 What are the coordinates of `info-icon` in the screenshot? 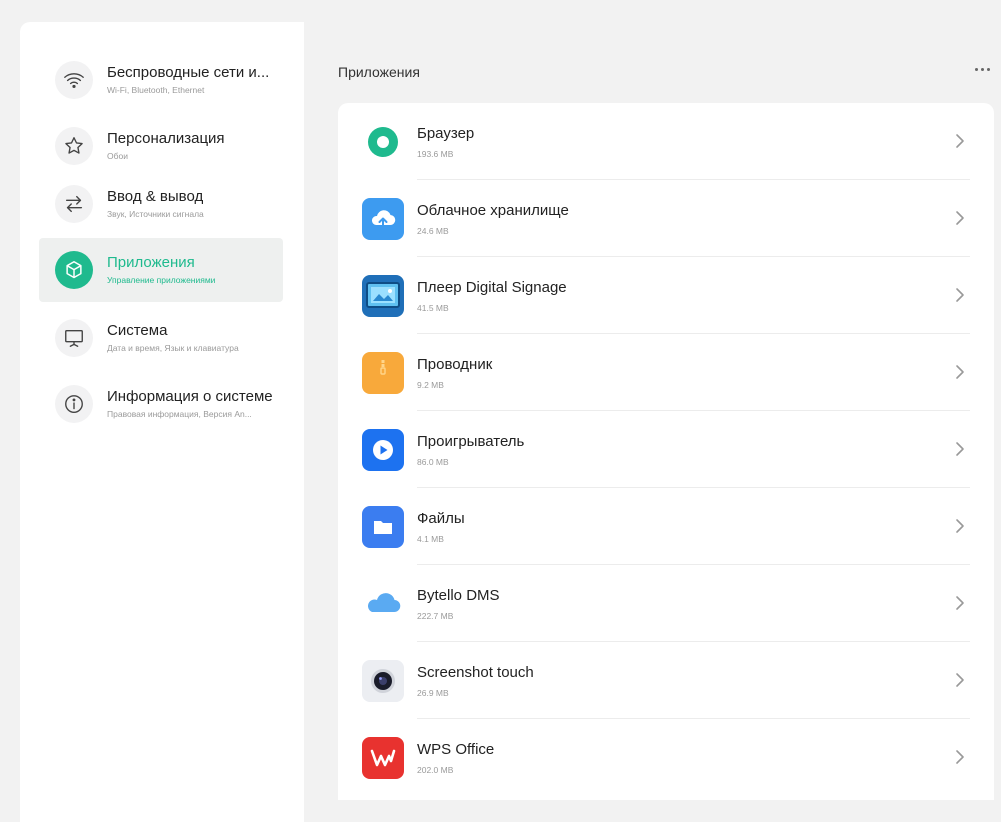 It's located at (74, 404).